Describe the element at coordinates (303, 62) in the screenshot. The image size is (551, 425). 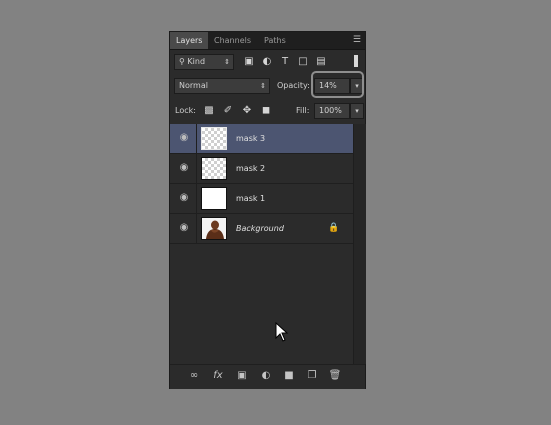
I see `shape-layer-filter-icon: □` at that location.